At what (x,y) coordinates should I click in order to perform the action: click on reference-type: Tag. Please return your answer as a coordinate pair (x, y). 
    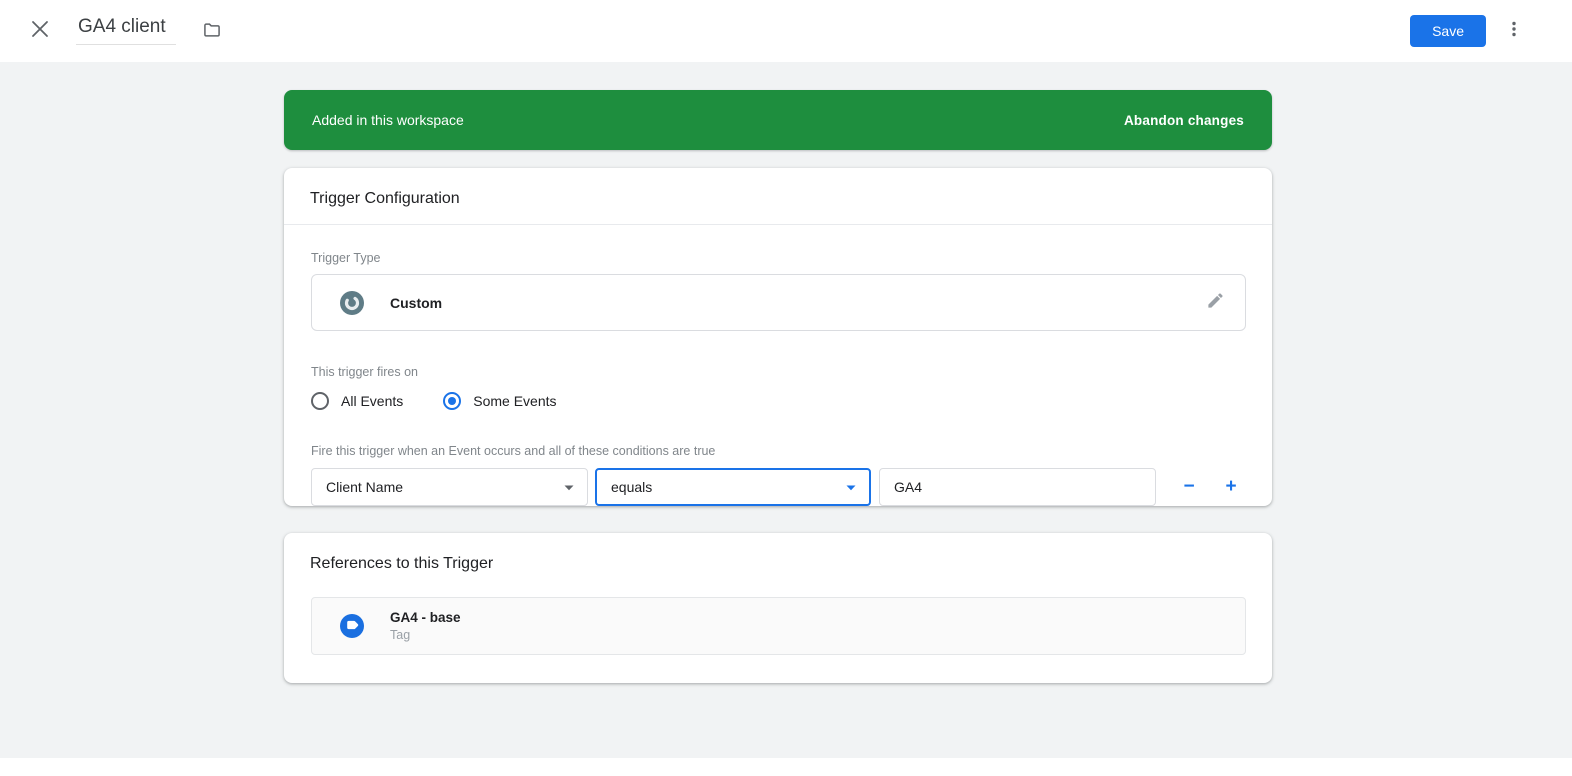
    Looking at the image, I should click on (400, 635).